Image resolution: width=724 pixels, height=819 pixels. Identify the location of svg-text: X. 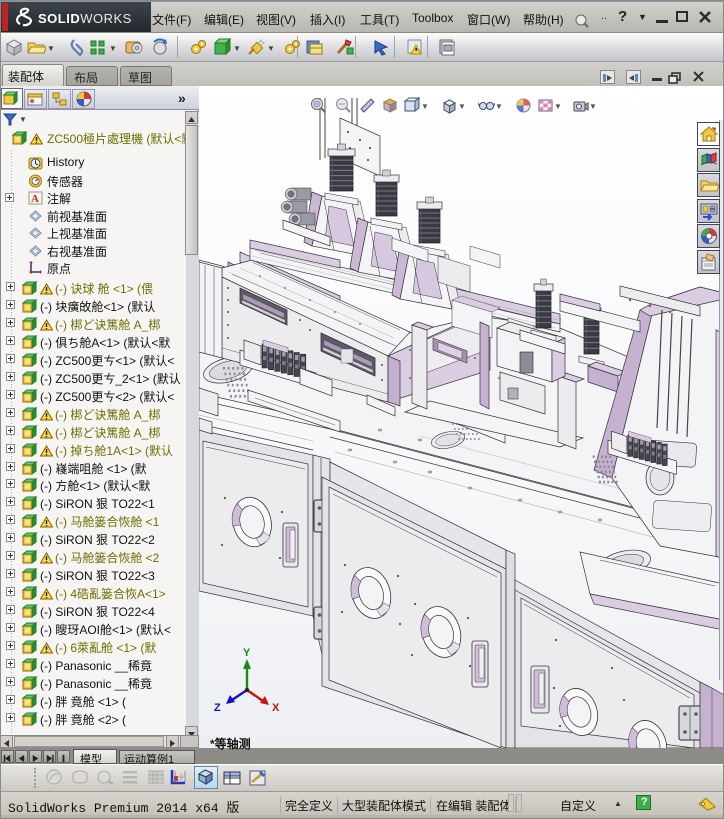
(276, 708).